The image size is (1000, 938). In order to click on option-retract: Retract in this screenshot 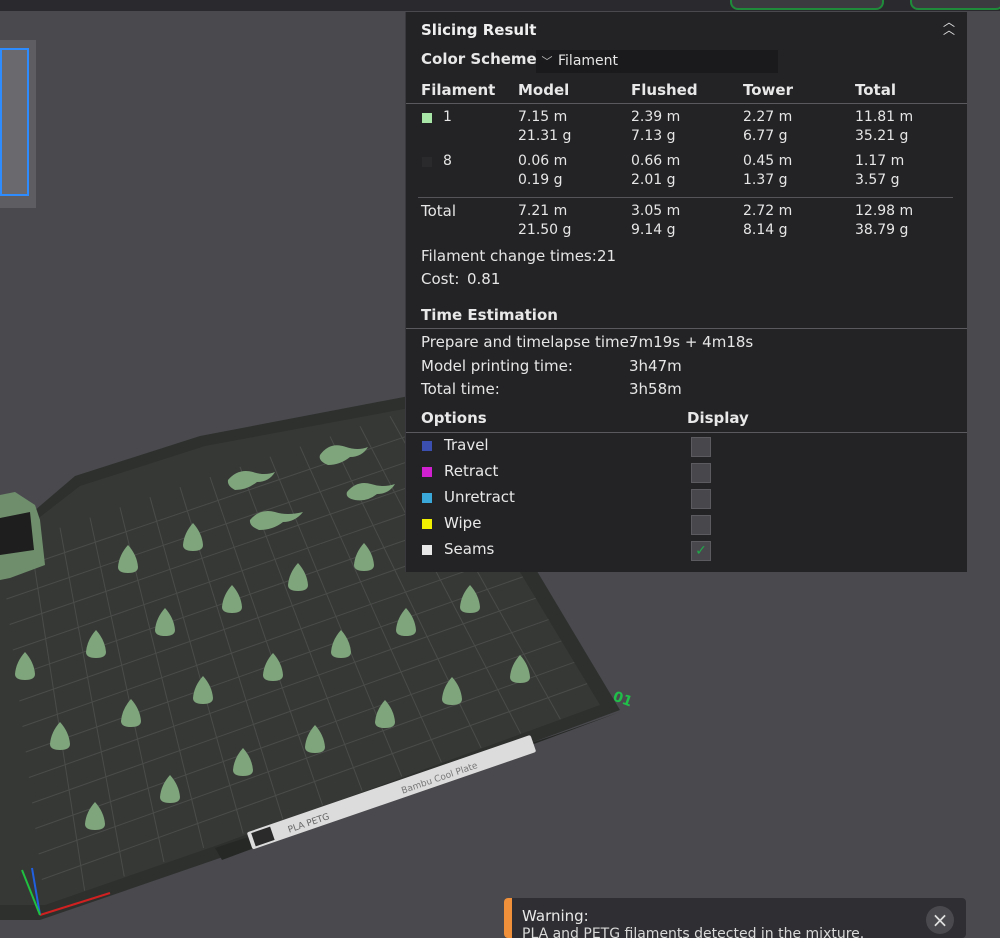, I will do `click(686, 473)`.